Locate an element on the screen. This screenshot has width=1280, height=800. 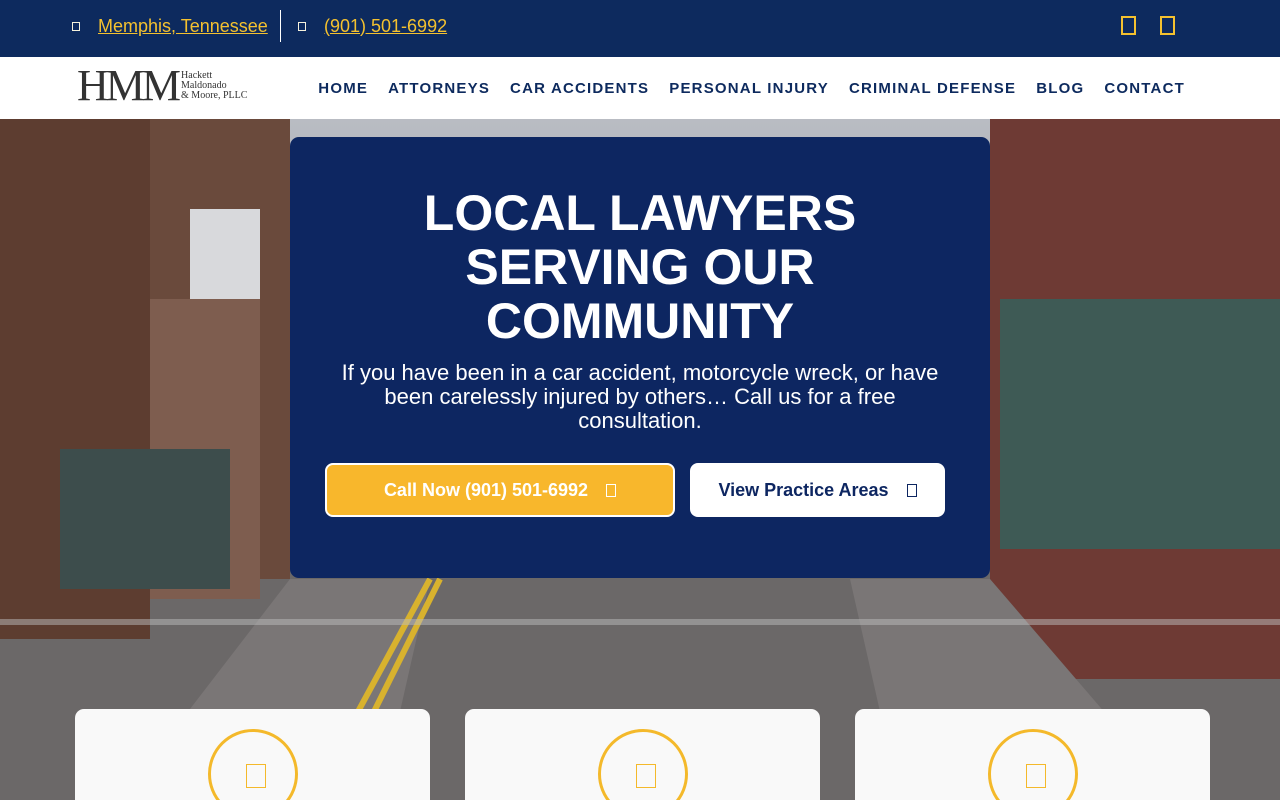
logo: HMM Hackett Maldonado & Moore, PLLC is located at coordinates (162, 85).